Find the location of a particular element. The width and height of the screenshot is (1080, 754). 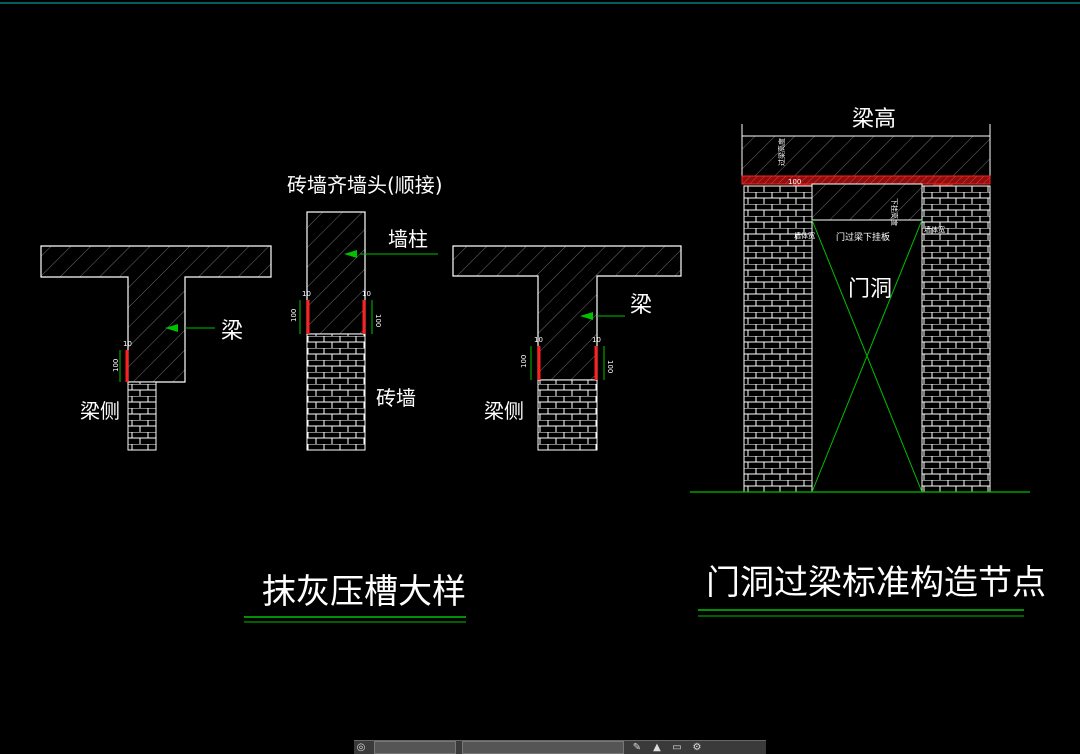

detail-2-column-wall: 砖墙齐墙头(顺接) 墙柱 砖墙 10 10 100 100 is located at coordinates (365, 312).